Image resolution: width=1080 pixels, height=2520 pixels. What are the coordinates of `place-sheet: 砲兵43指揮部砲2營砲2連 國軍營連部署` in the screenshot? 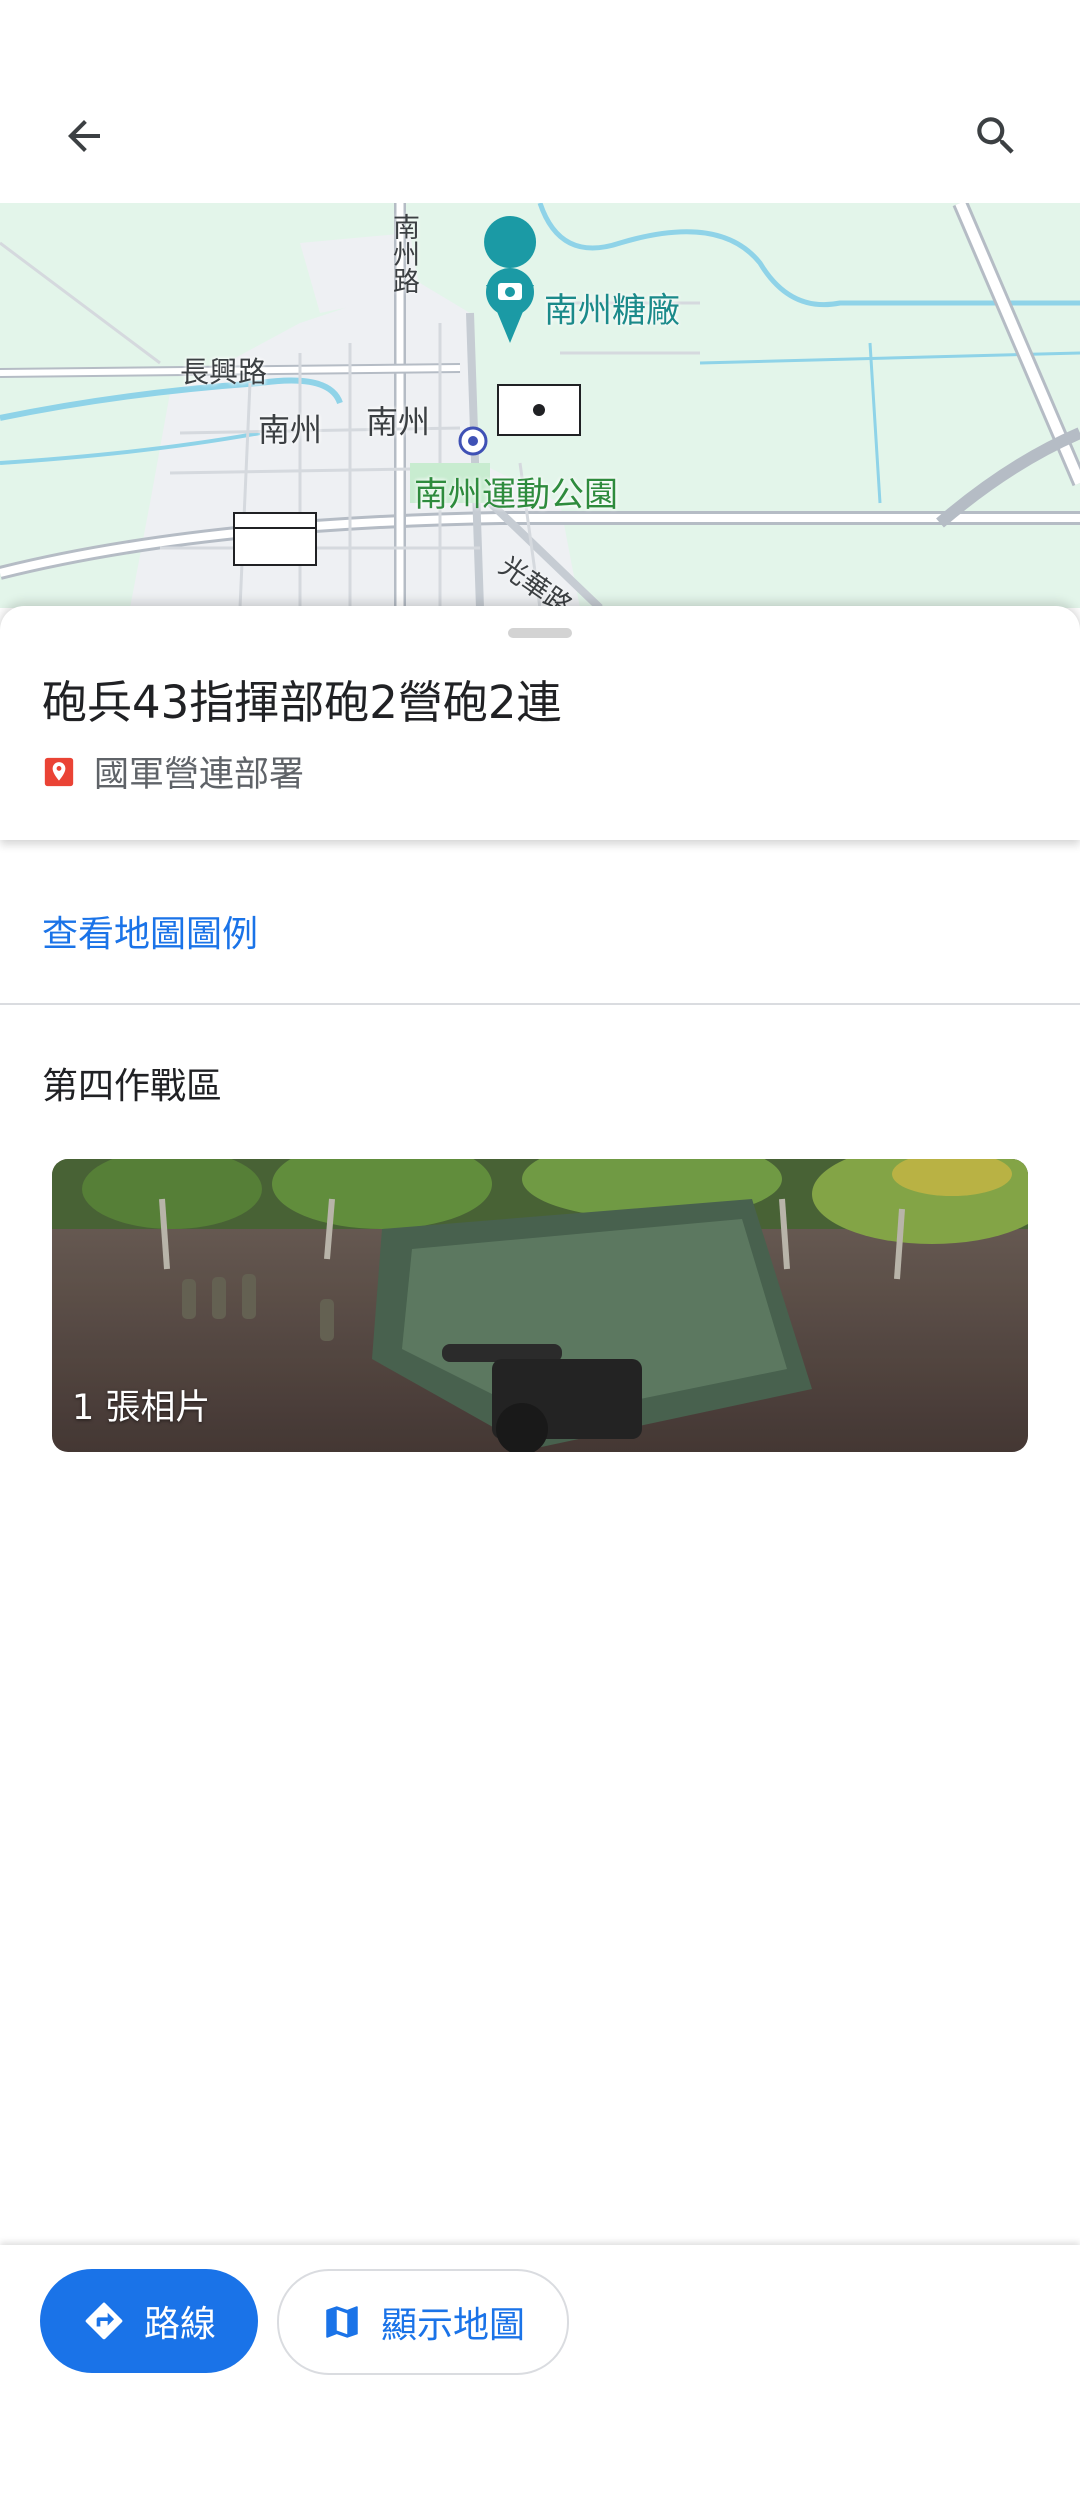 It's located at (540, 723).